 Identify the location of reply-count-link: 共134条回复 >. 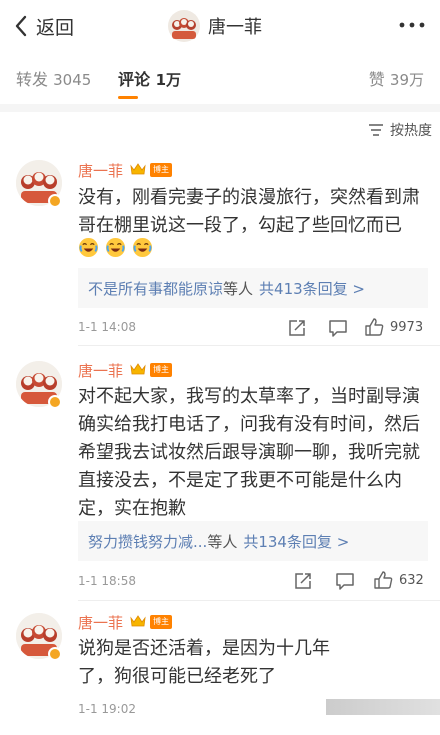
(296, 541).